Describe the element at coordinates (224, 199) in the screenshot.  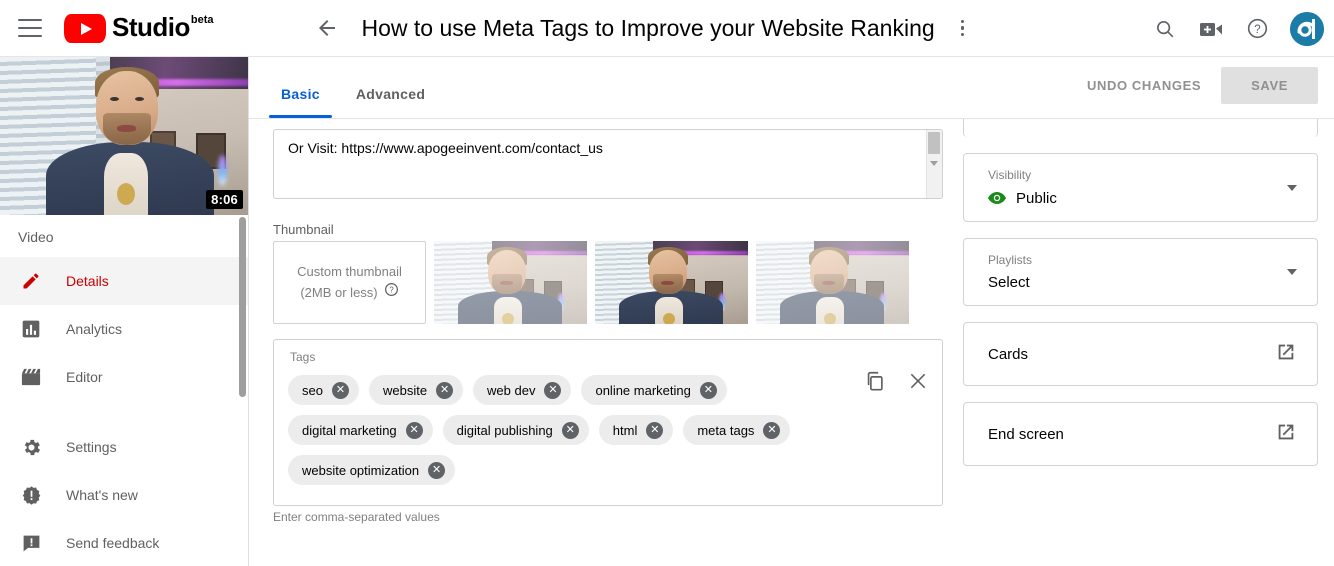
I see `video-duration-badge: 8:06` at that location.